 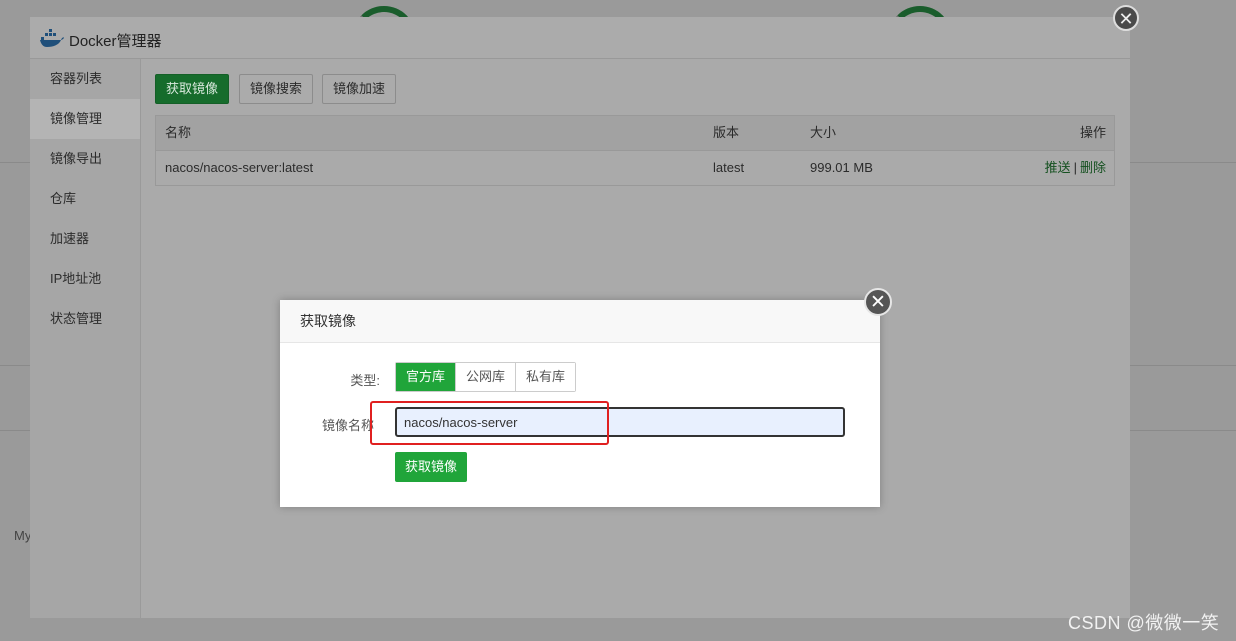 I want to click on sidebar-item-repository: 仓库, so click(x=85, y=199).